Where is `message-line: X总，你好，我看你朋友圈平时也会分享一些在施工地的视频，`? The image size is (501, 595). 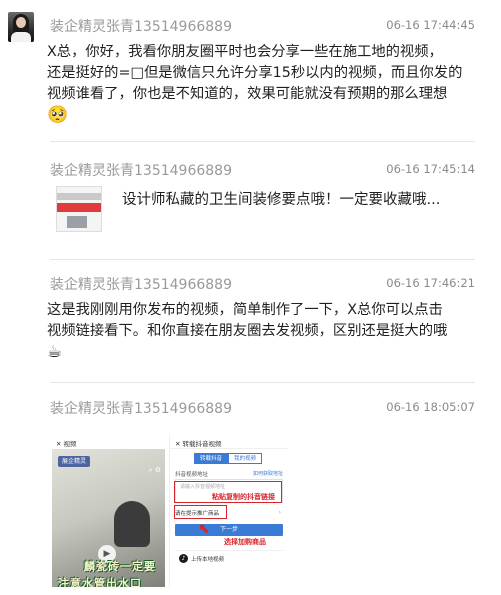 message-line: X总，你好，我看你朋友圈平时也会分享一些在施工地的视频， is located at coordinates (245, 52).